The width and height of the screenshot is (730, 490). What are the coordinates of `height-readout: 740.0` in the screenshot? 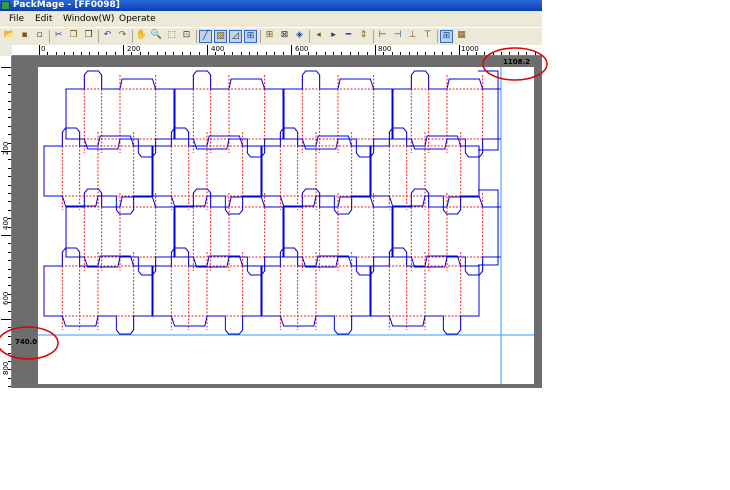 It's located at (26, 342).